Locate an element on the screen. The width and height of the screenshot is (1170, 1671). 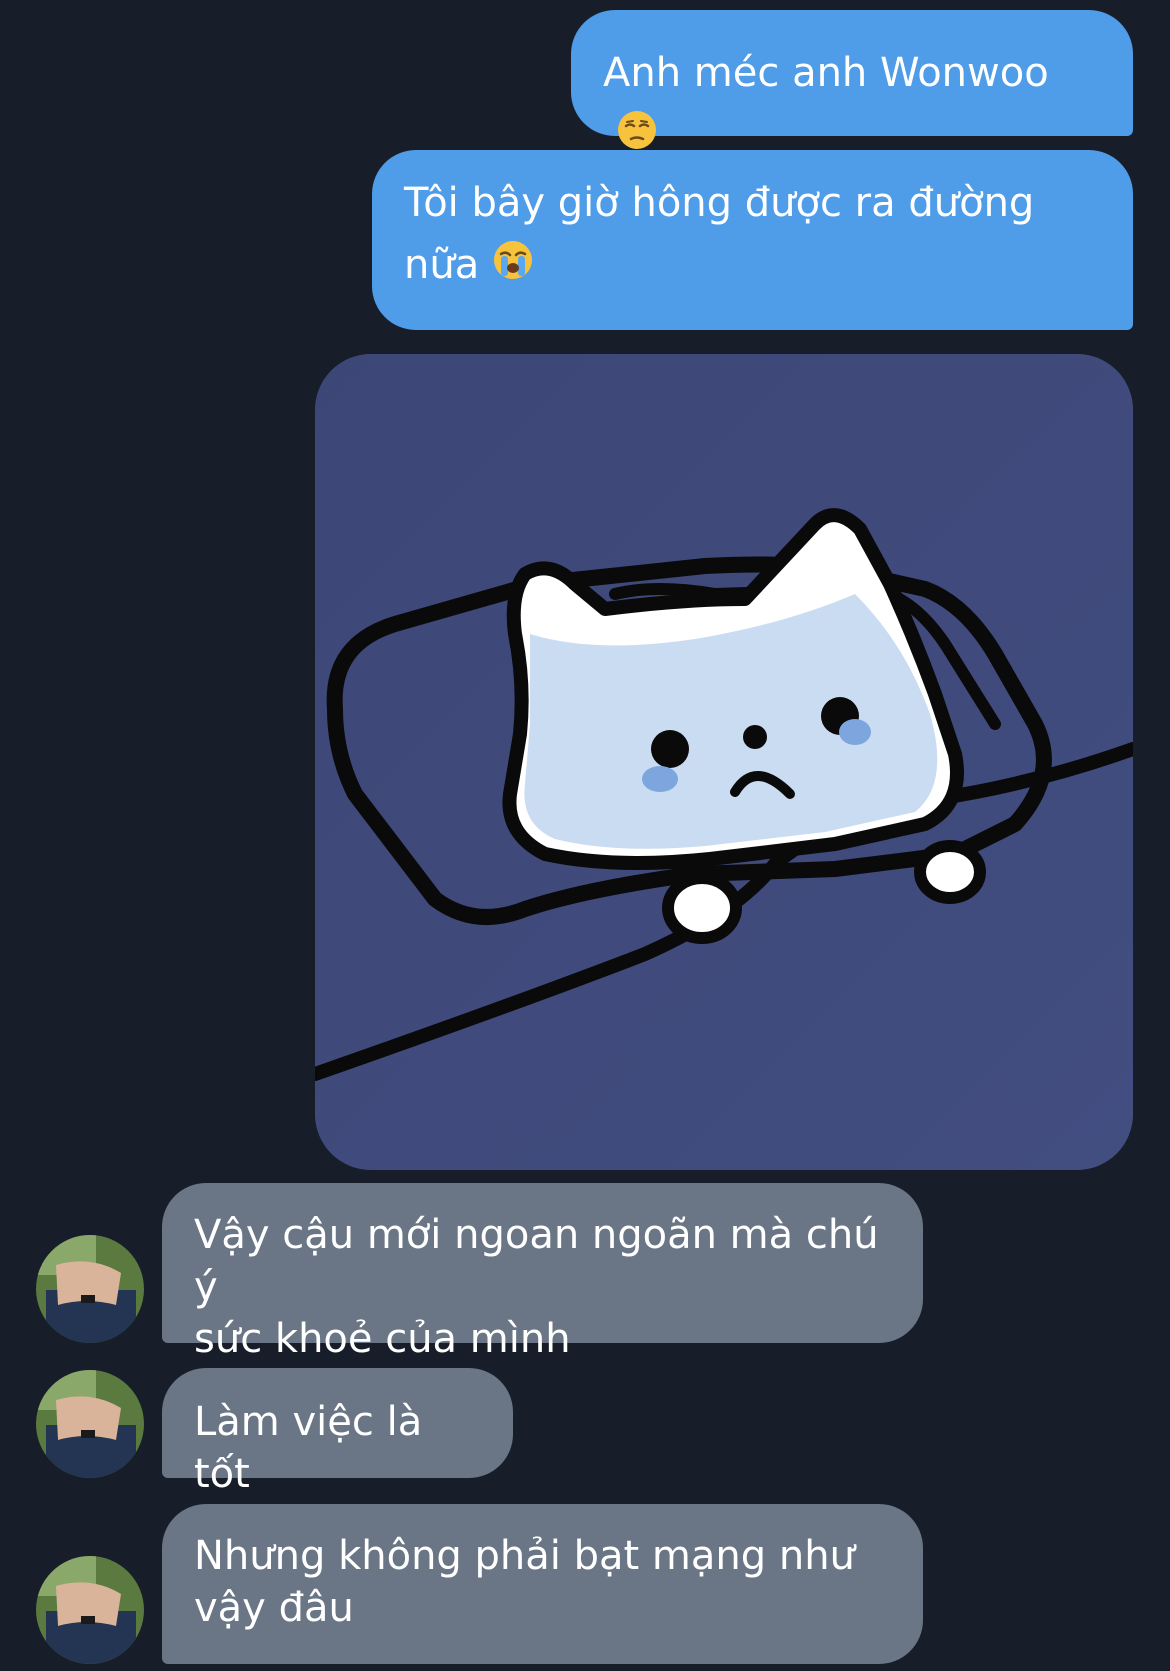
message-text: Anh méc anh Wonwoo is located at coordinates (826, 73).